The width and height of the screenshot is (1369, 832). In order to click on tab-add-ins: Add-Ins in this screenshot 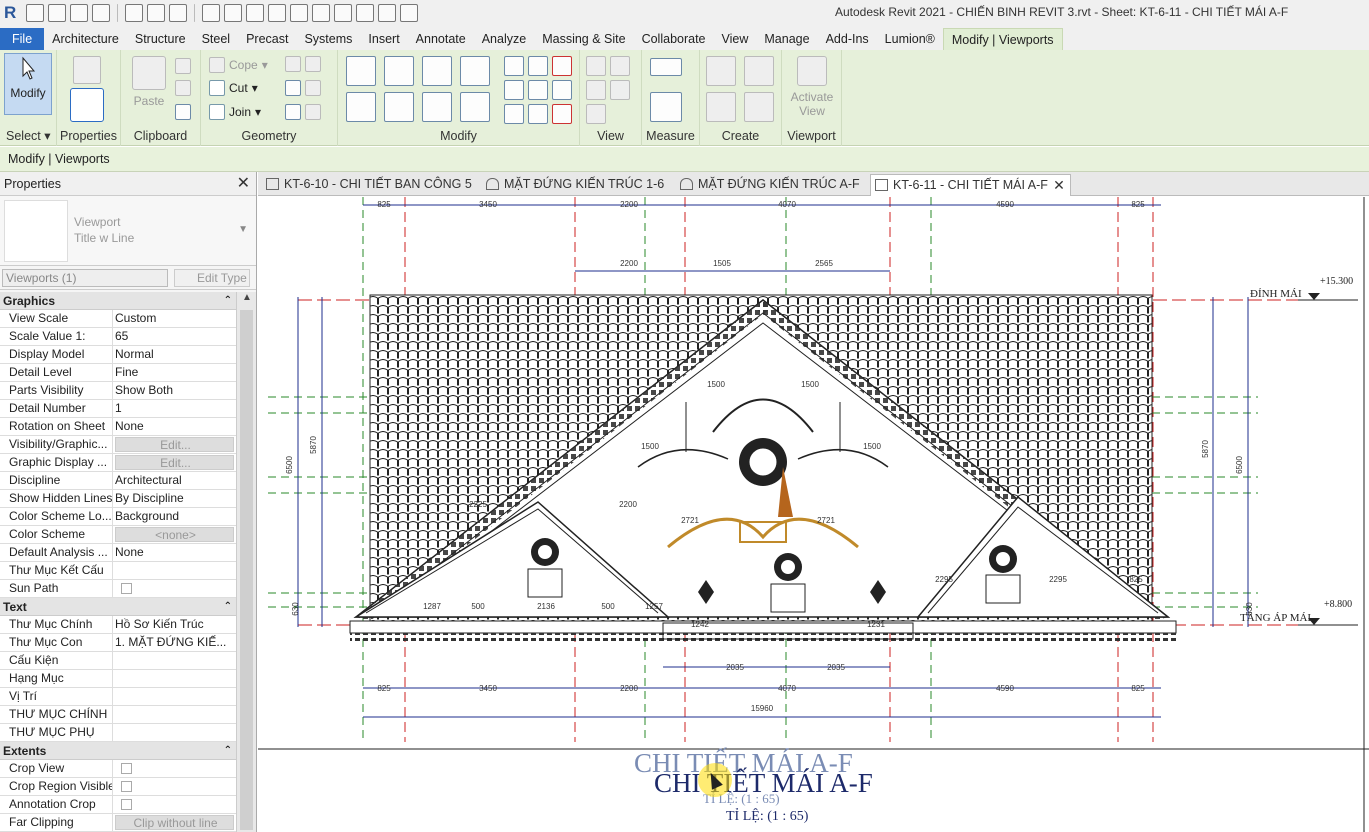, I will do `click(847, 39)`.